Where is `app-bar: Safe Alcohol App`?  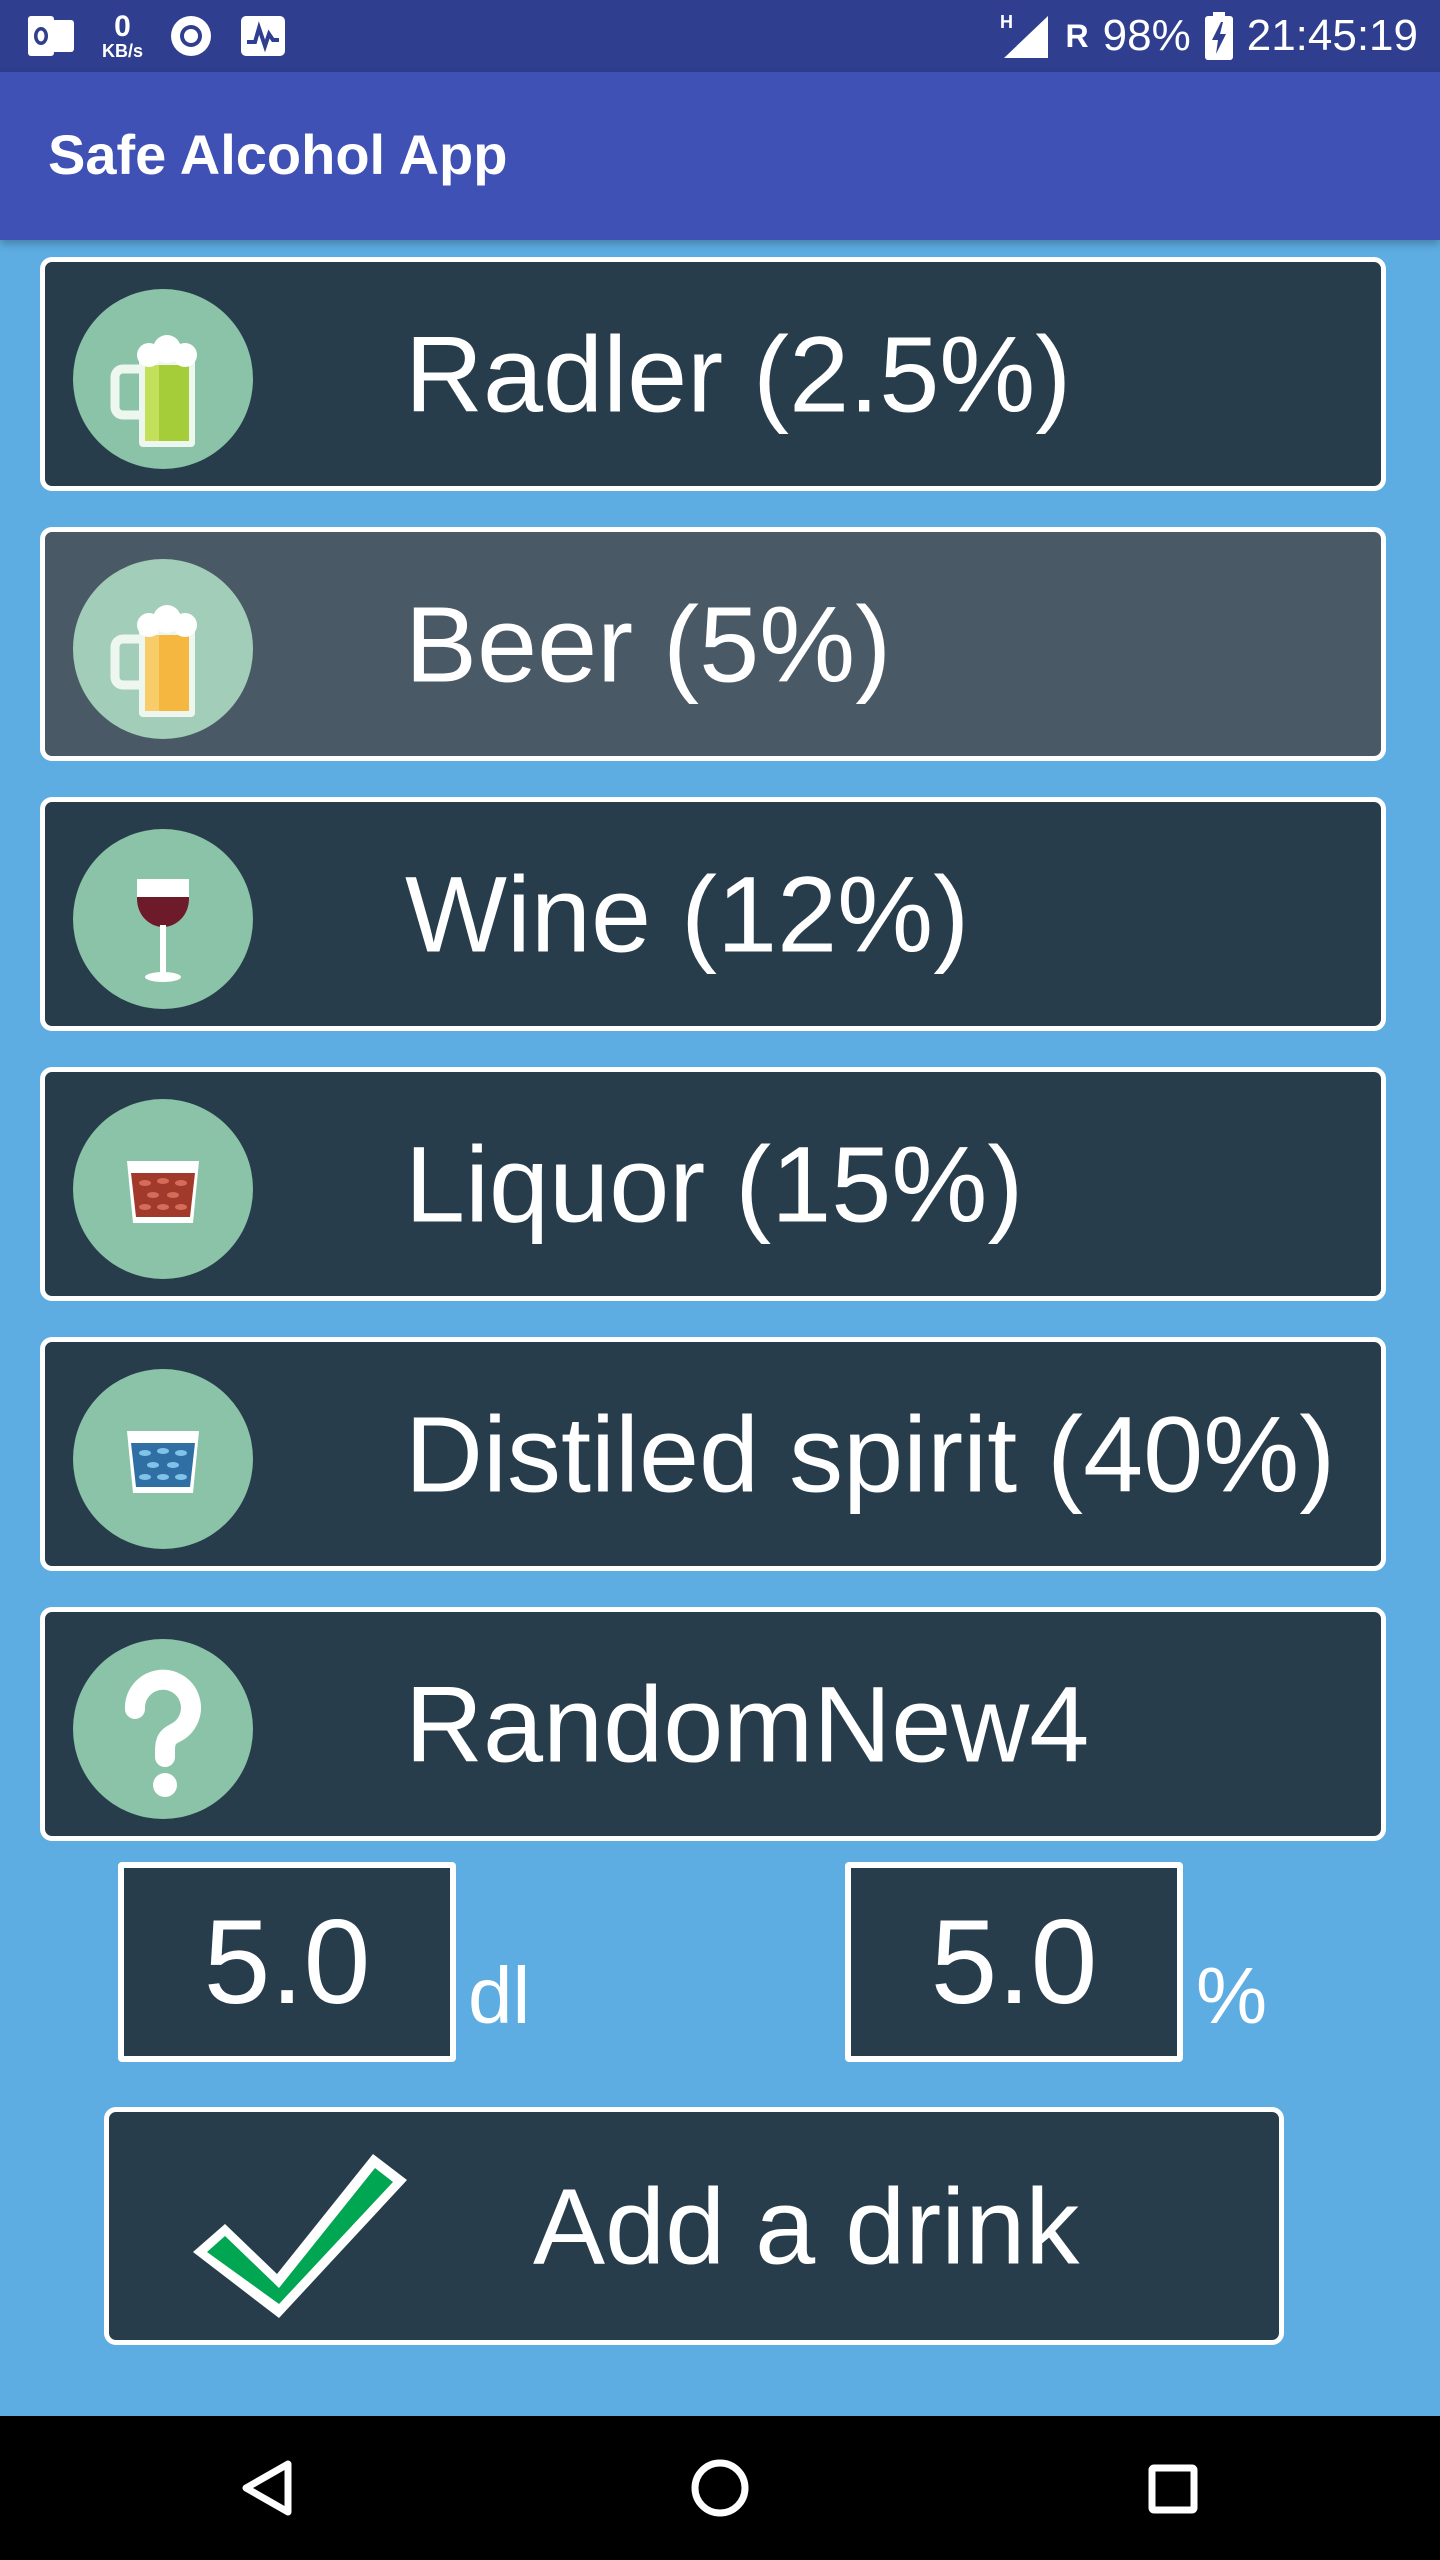 app-bar: Safe Alcohol App is located at coordinates (720, 156).